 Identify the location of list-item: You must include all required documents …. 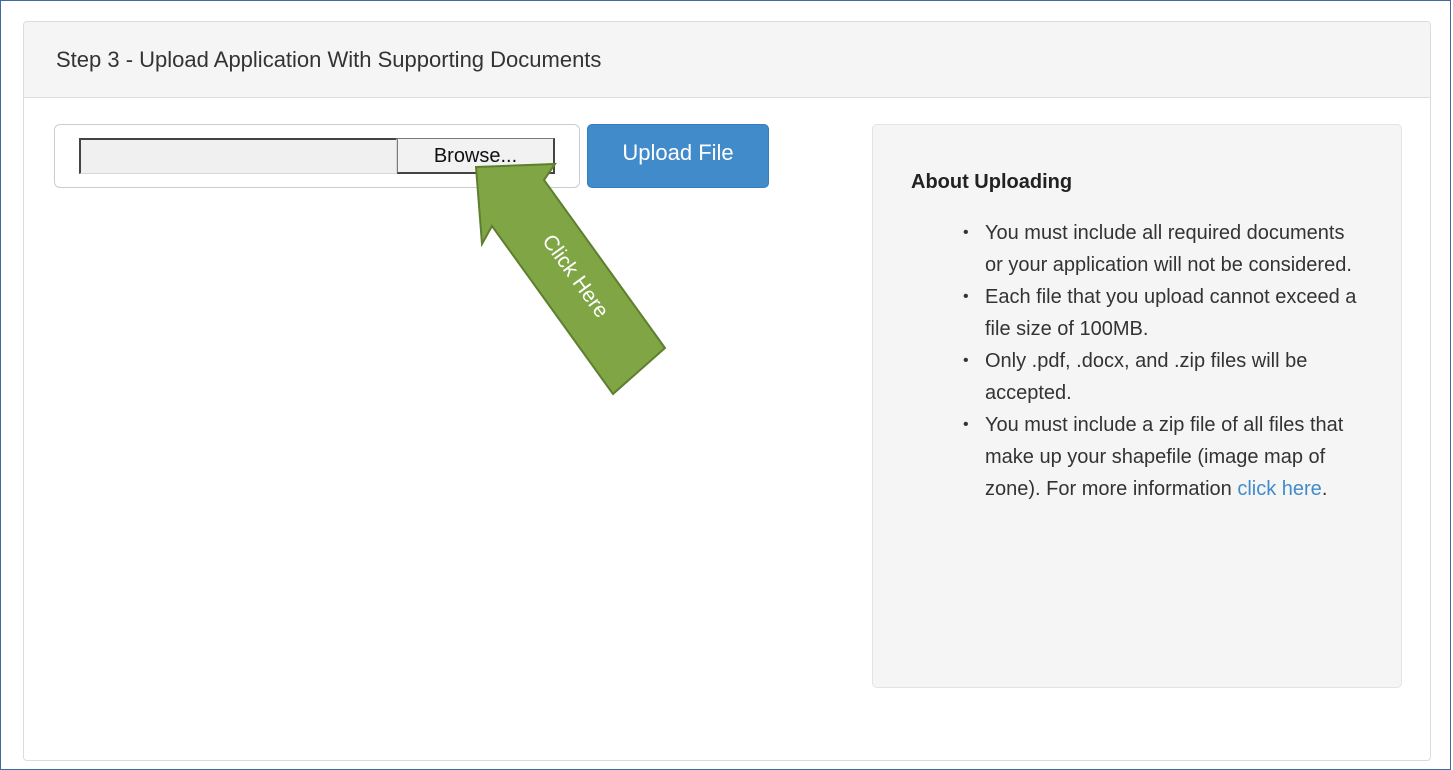
(1163, 249).